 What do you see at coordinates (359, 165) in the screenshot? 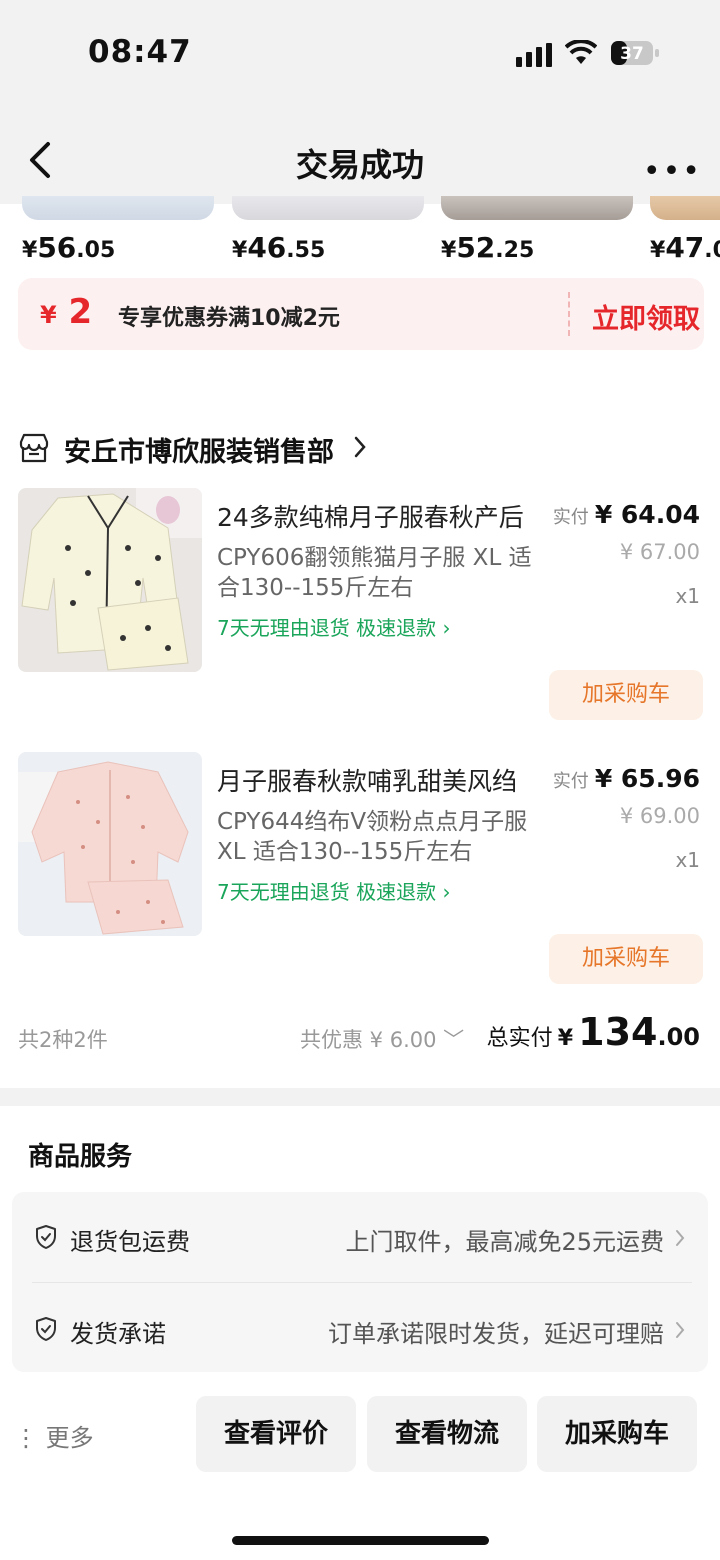
I see `page-title: 交易成功` at bounding box center [359, 165].